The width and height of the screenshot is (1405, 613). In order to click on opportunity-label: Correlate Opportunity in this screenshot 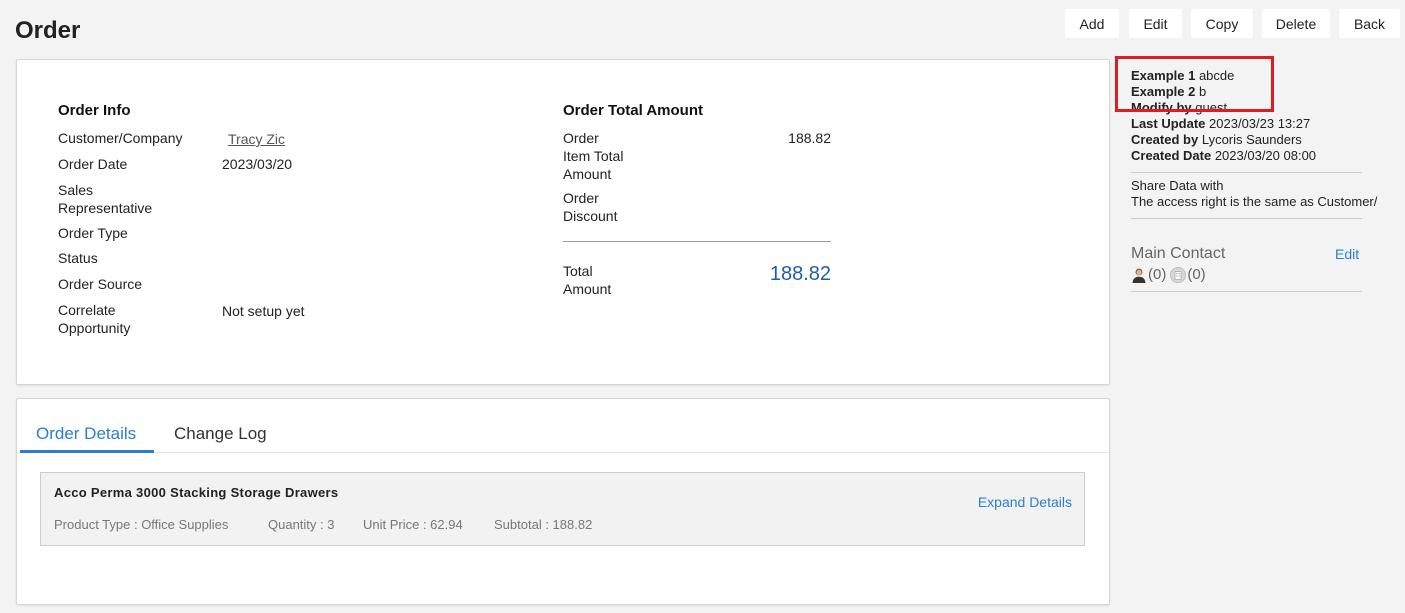, I will do `click(94, 319)`.